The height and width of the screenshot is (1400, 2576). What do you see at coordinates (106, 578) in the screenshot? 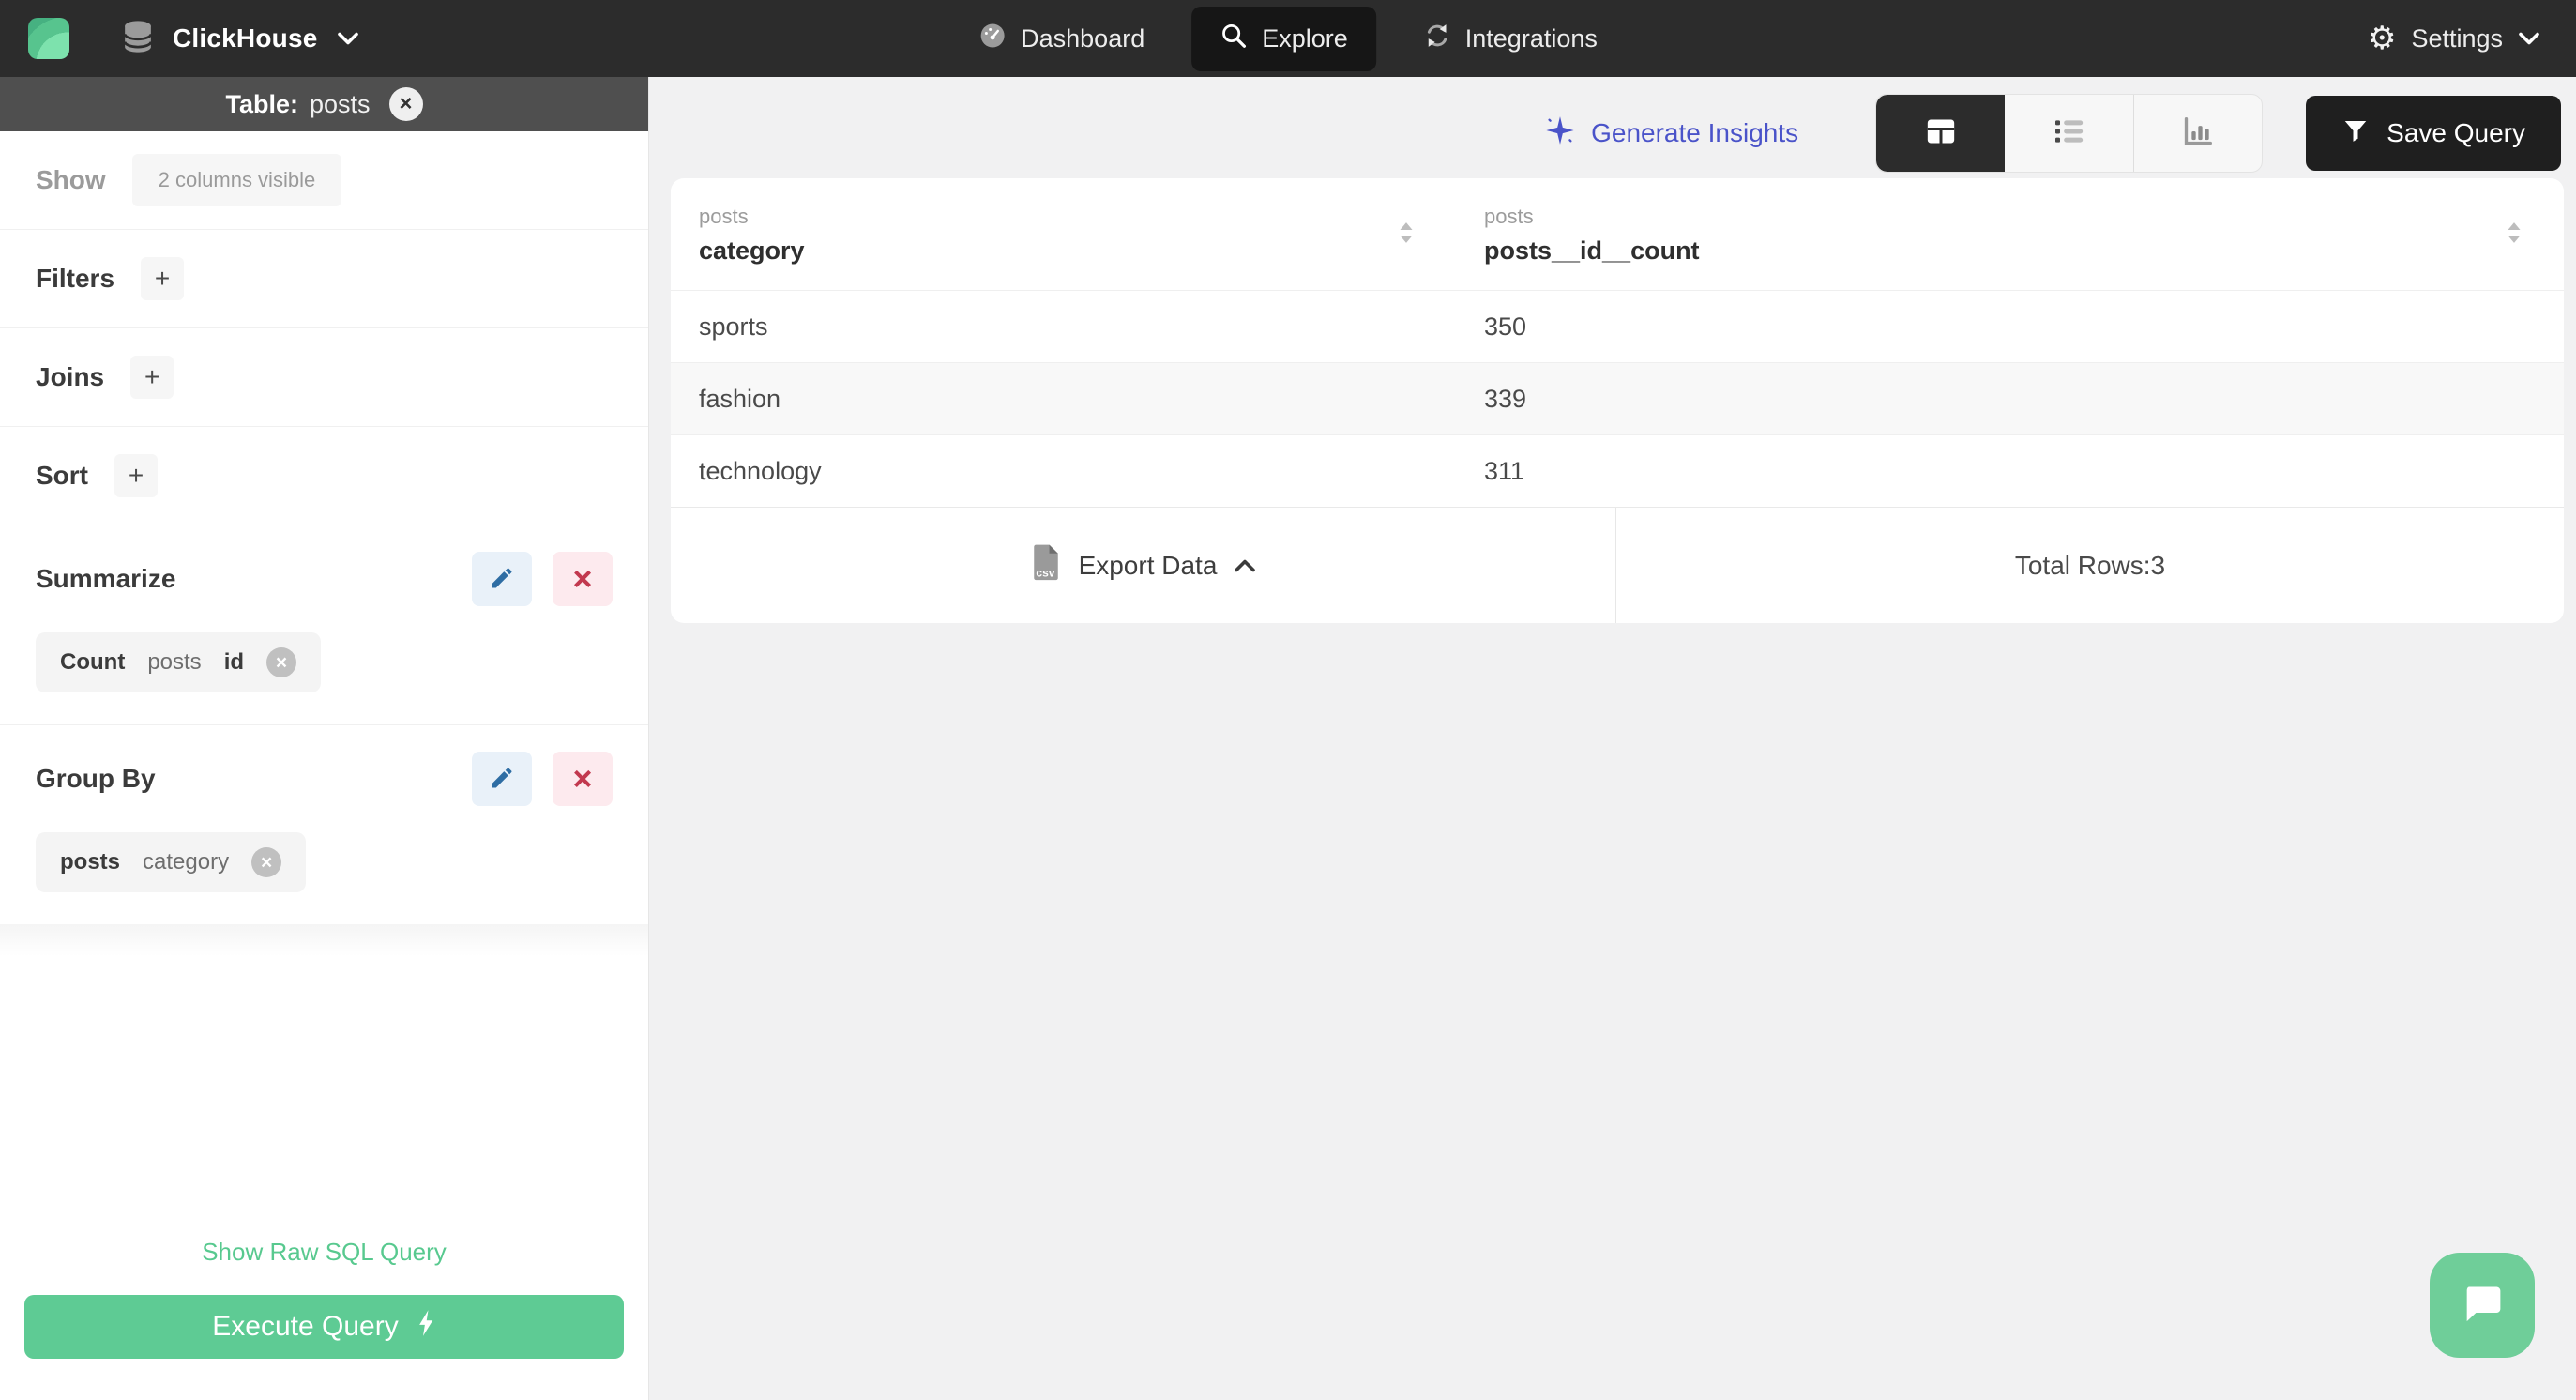
I see `summarize-label: Summarize` at bounding box center [106, 578].